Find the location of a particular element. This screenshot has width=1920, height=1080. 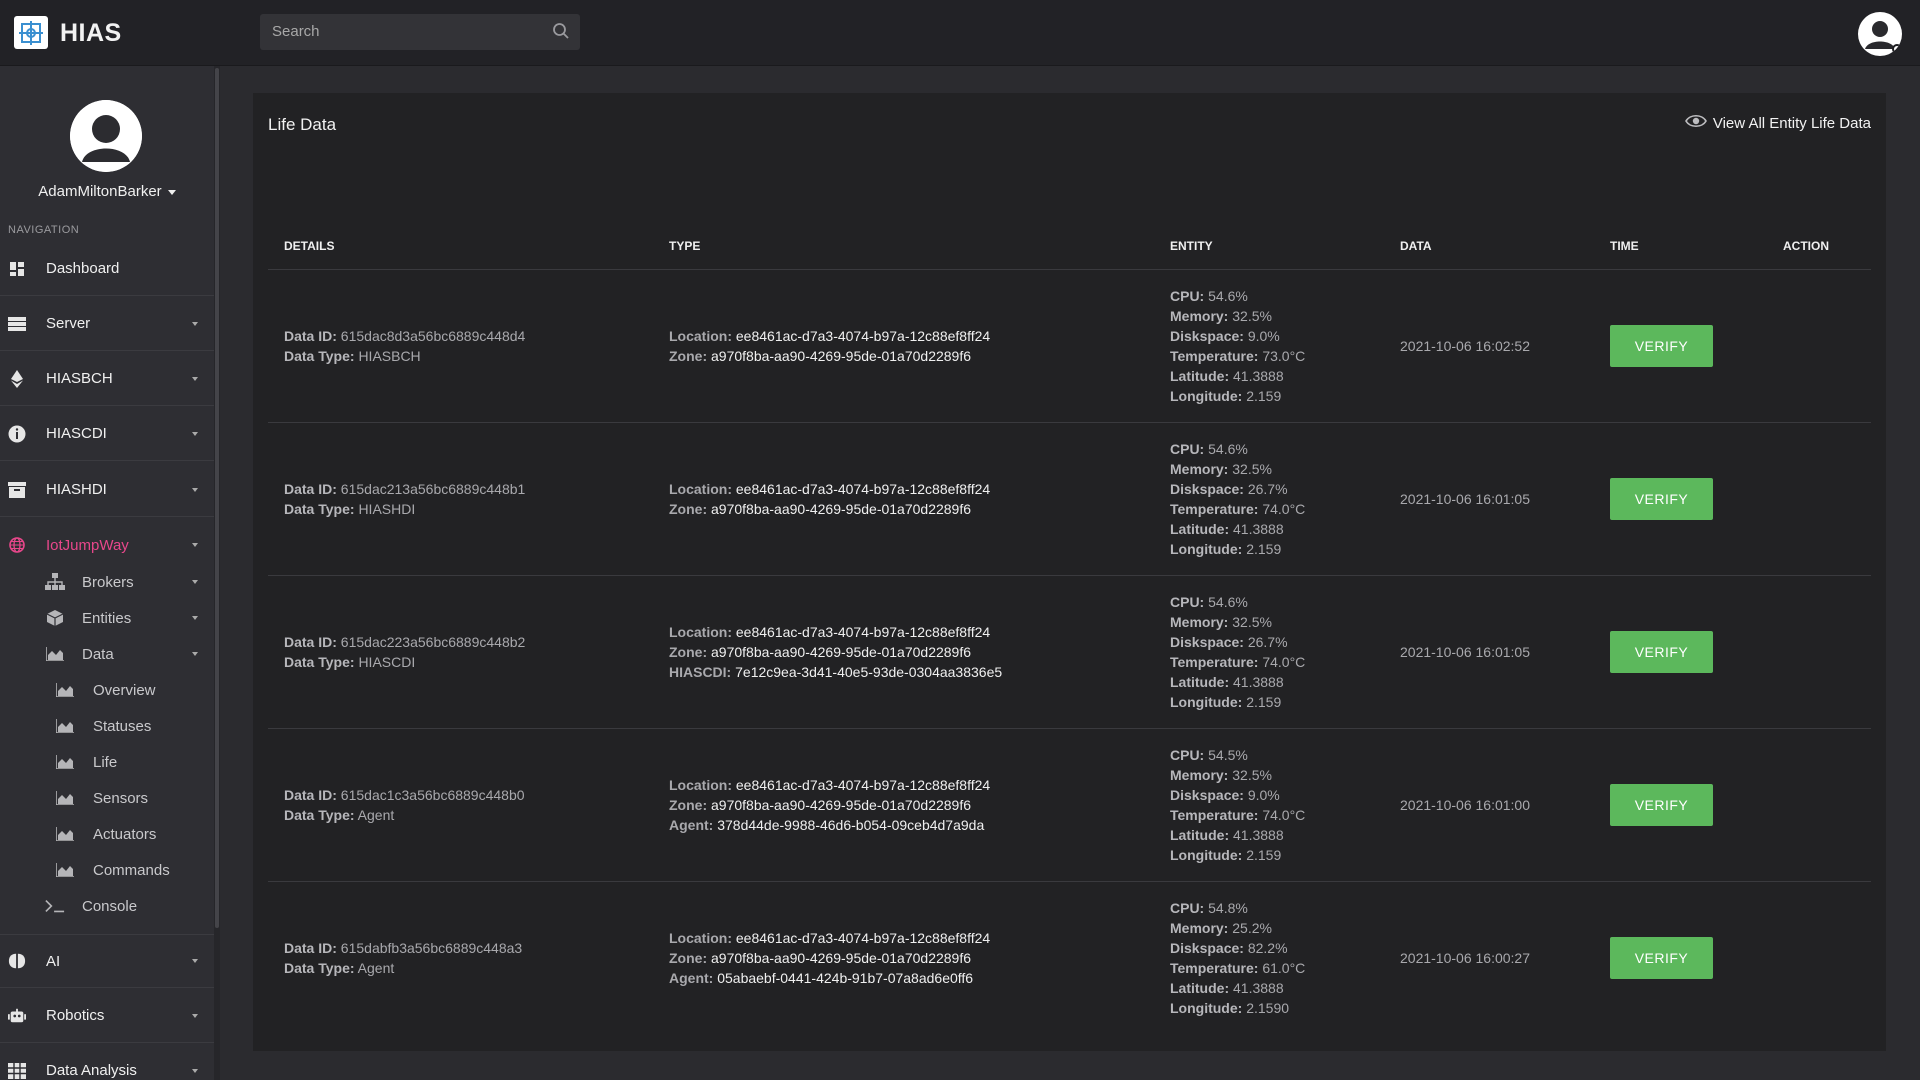

top-bar: HIAS is located at coordinates (960, 33).